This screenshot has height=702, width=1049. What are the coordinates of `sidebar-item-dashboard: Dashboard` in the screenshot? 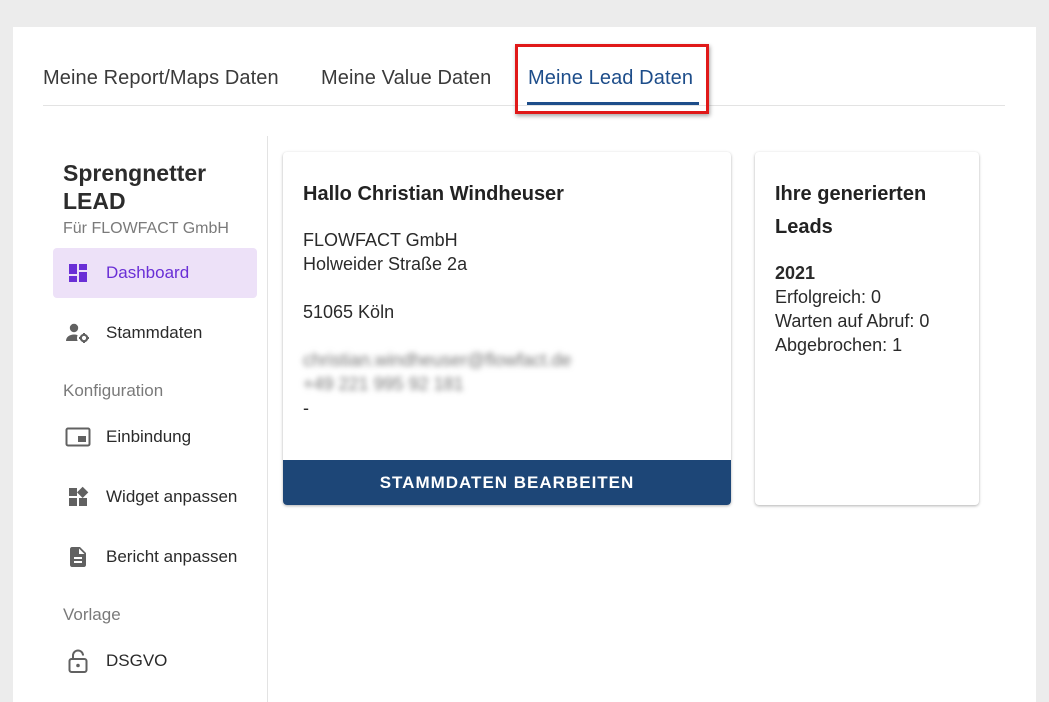 It's located at (155, 273).